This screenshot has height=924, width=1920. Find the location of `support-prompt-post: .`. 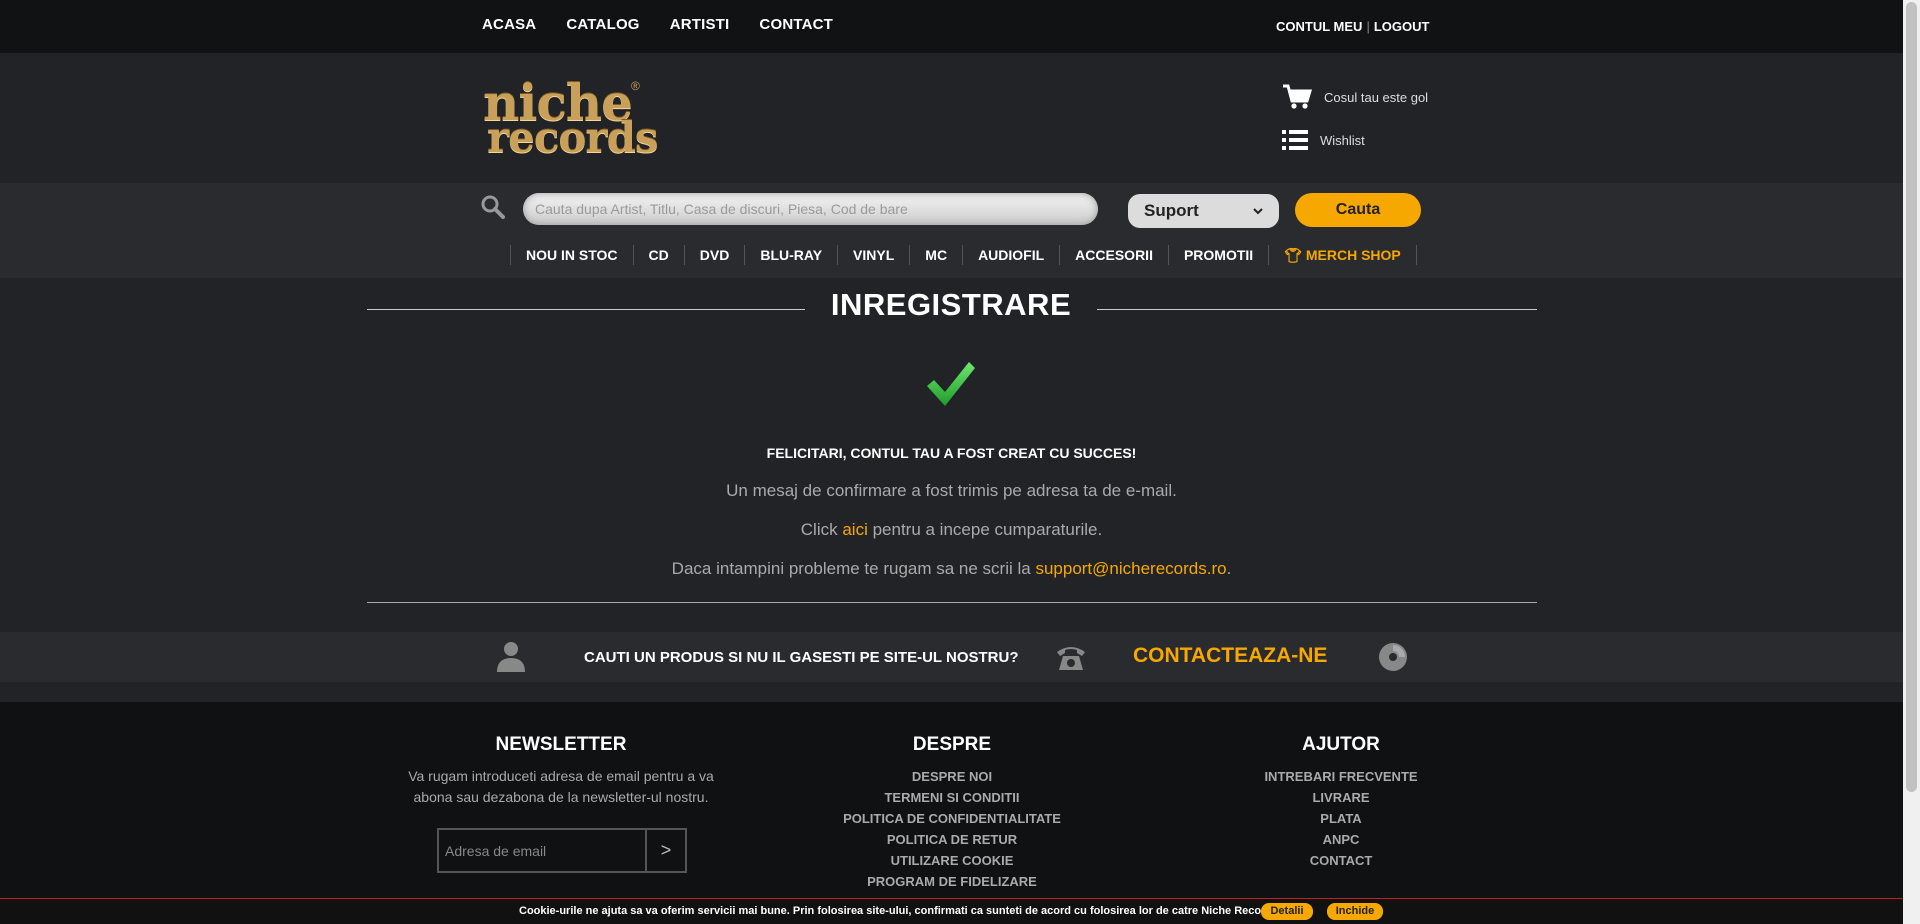

support-prompt-post: . is located at coordinates (1229, 568).